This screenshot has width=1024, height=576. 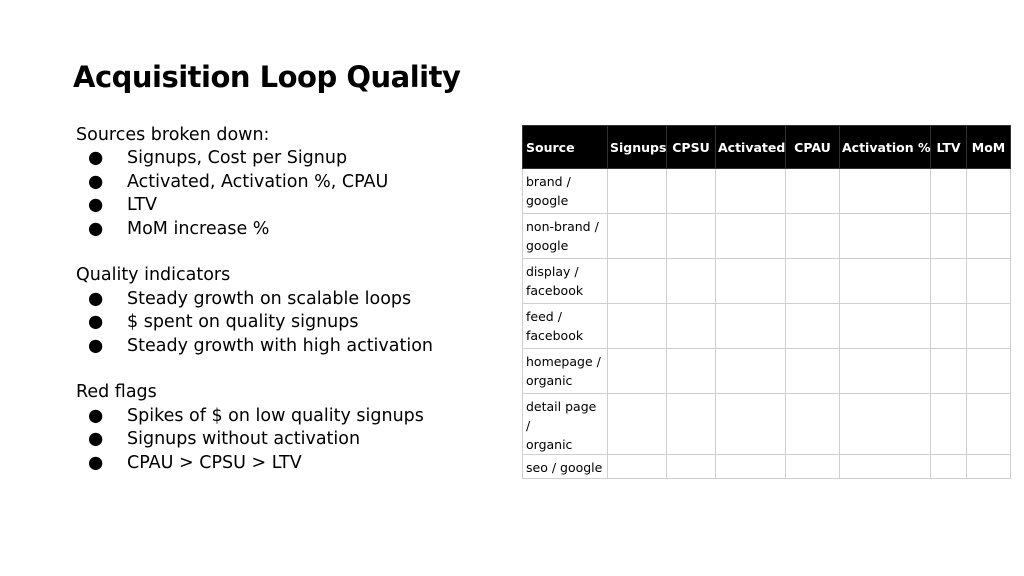 I want to click on column-header-activated: Activated, so click(x=750, y=147).